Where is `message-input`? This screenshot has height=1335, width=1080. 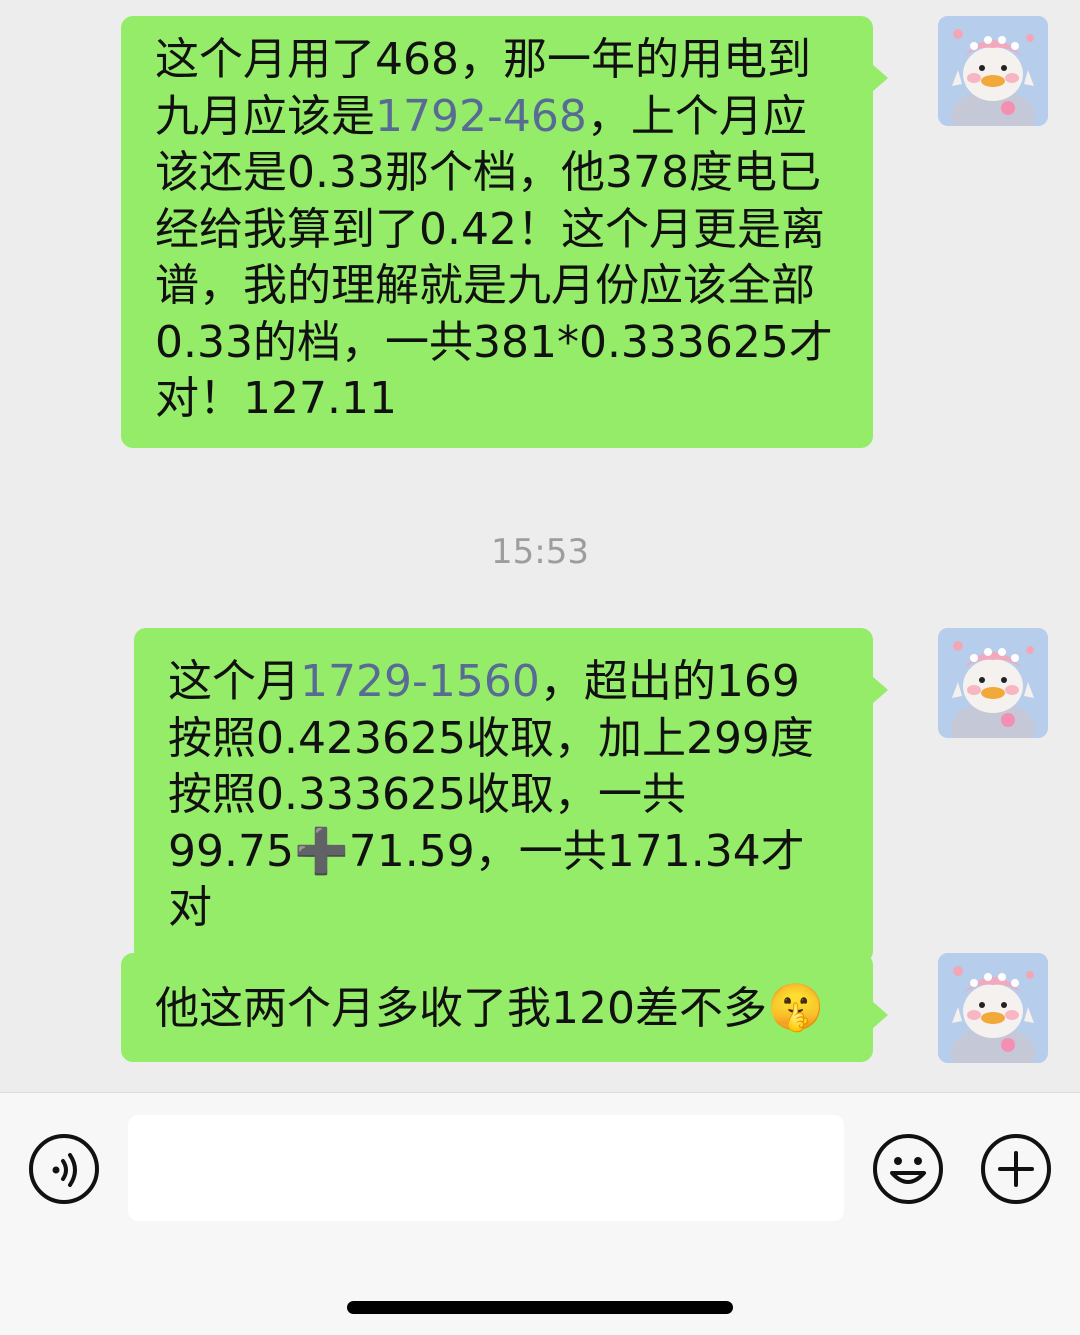
message-input is located at coordinates (486, 1168).